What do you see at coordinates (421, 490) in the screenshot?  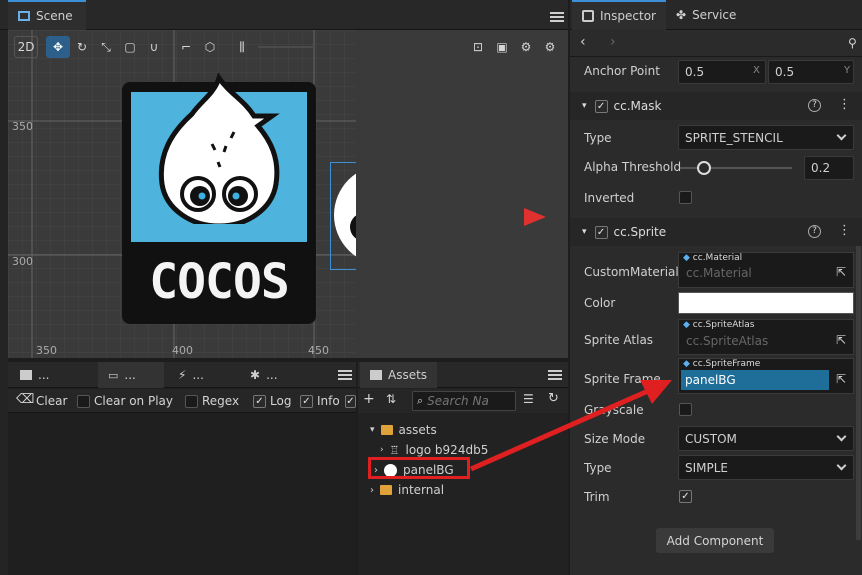 I see `asset-internal-label: internal` at bounding box center [421, 490].